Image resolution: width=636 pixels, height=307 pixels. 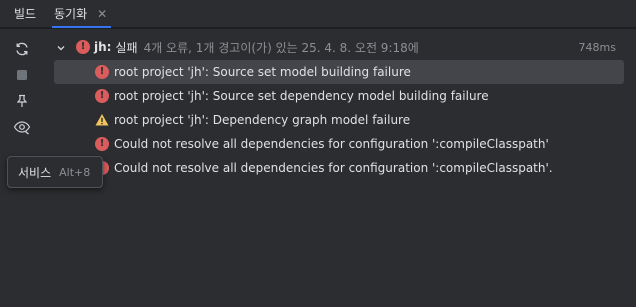 What do you see at coordinates (71, 14) in the screenshot?
I see `tab-sync-label: 동기화` at bounding box center [71, 14].